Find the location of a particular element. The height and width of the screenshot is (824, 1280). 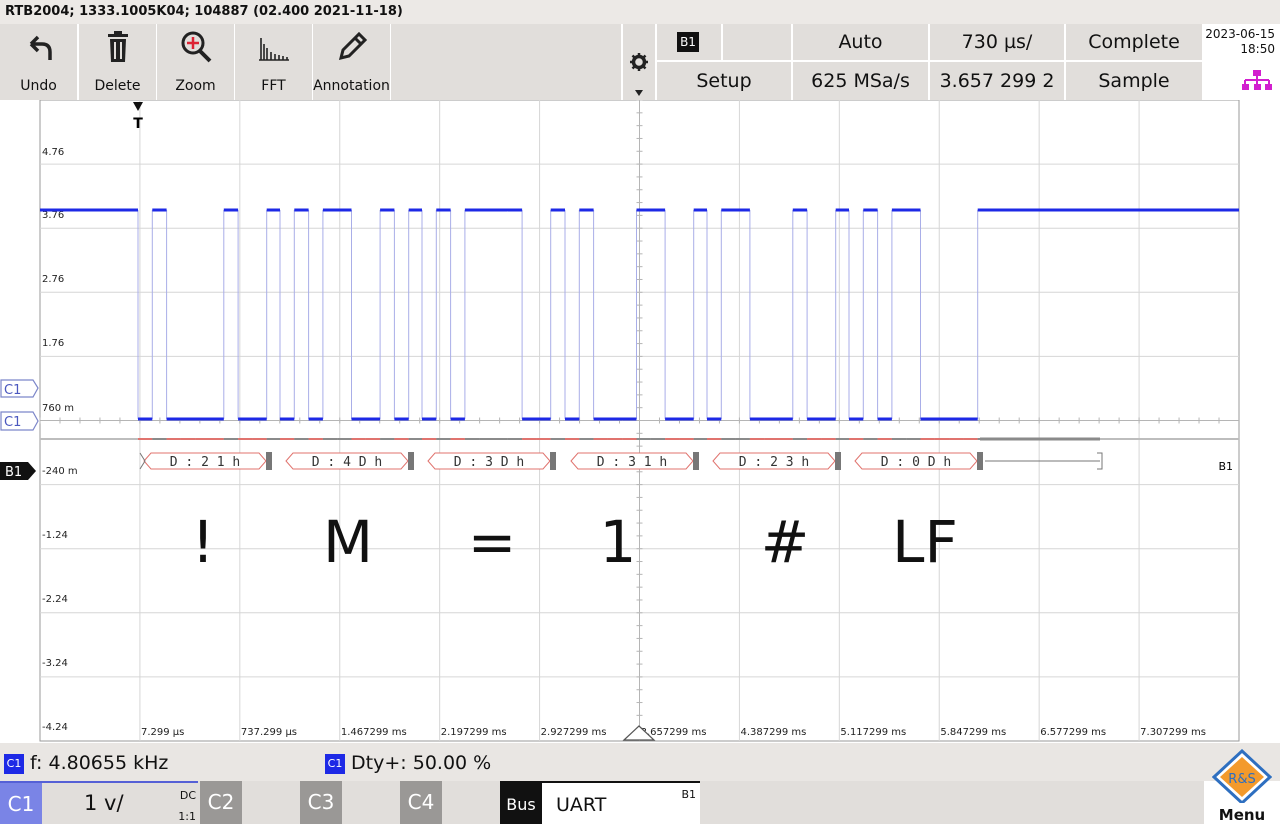

zoom-button: Zoom is located at coordinates (195, 62).